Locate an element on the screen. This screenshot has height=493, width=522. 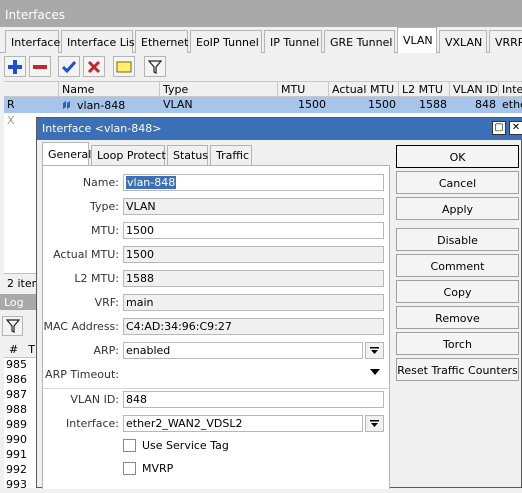
column-interface: Inter is located at coordinates (510, 90).